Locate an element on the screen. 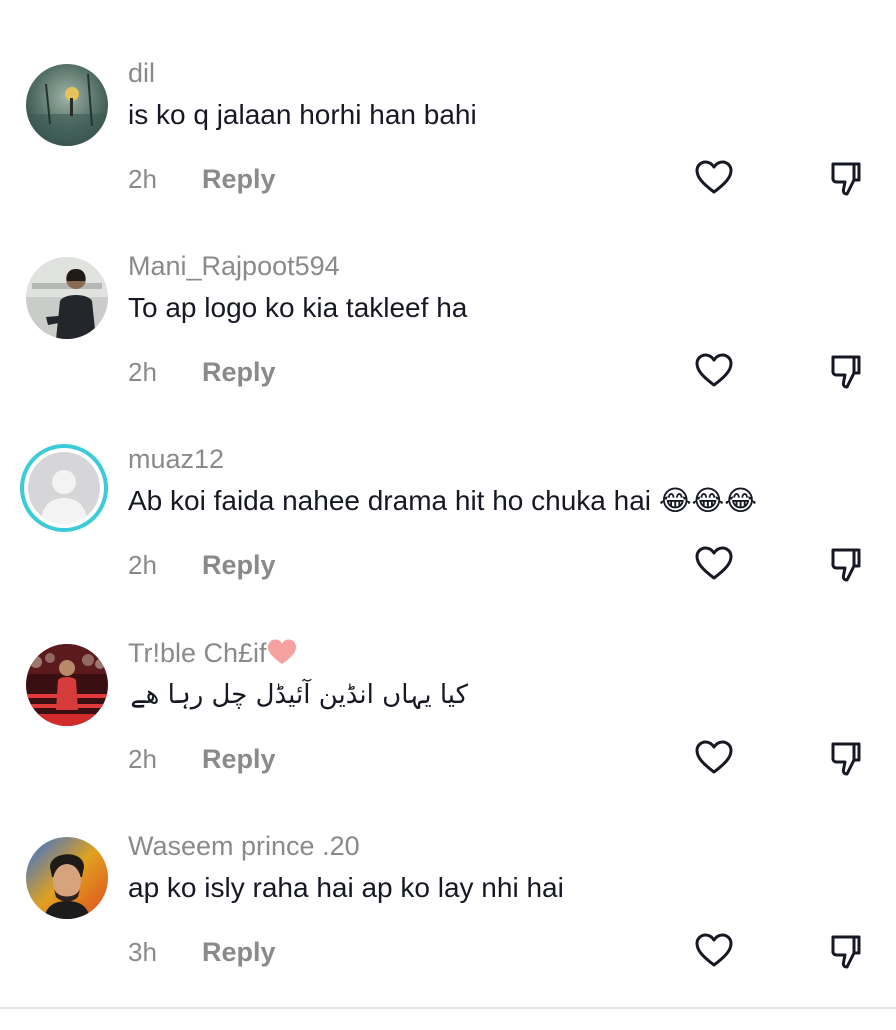 Image resolution: width=896 pixels, height=1030 pixels. comment-username: Tr!ble Ch£if is located at coordinates (212, 653).